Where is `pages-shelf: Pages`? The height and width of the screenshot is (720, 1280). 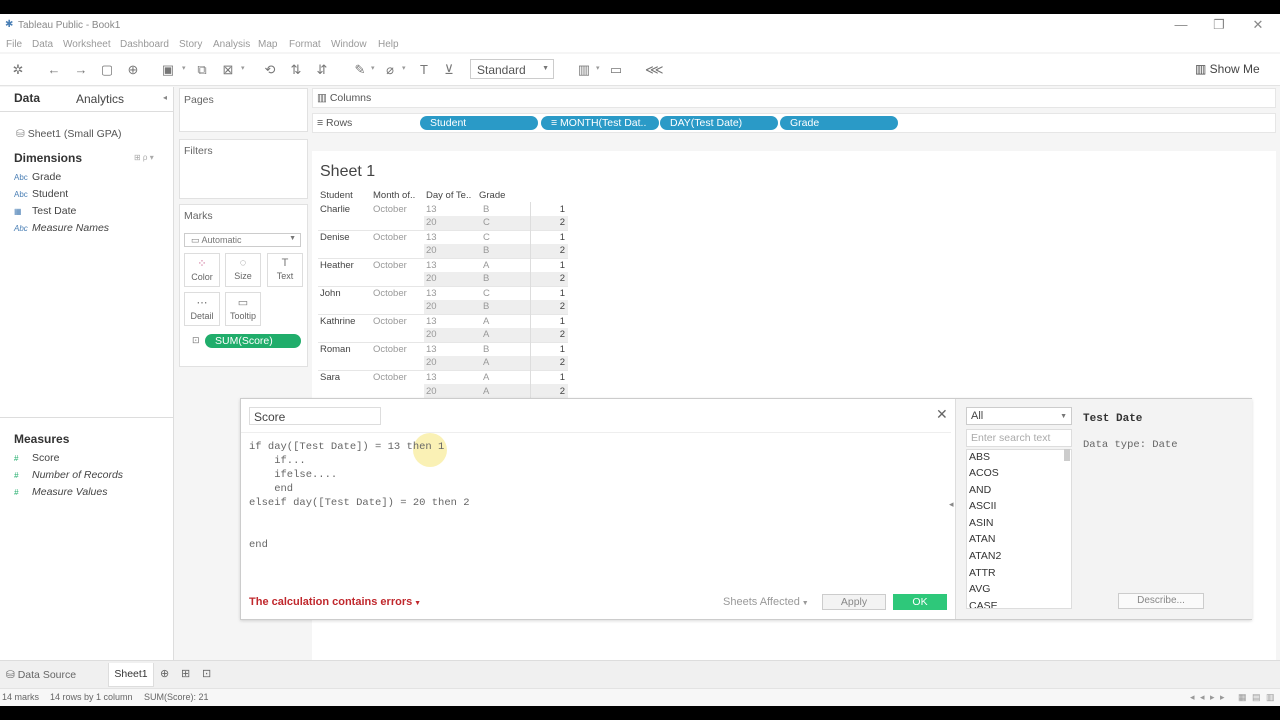
pages-shelf: Pages is located at coordinates (243, 110).